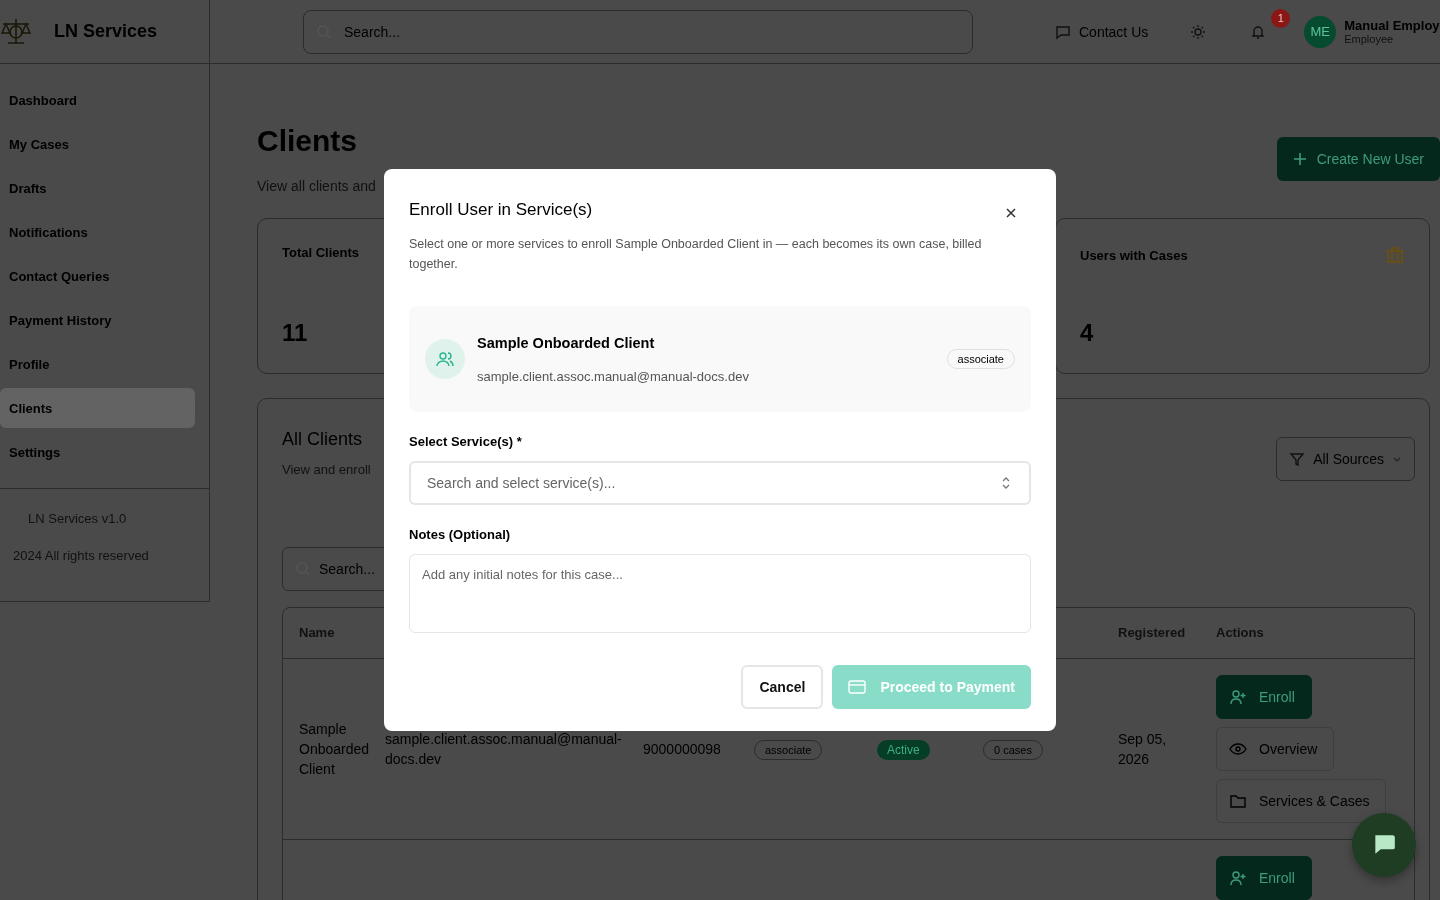 Image resolution: width=1440 pixels, height=900 pixels. What do you see at coordinates (1299, 159) in the screenshot?
I see `plus-icon` at bounding box center [1299, 159].